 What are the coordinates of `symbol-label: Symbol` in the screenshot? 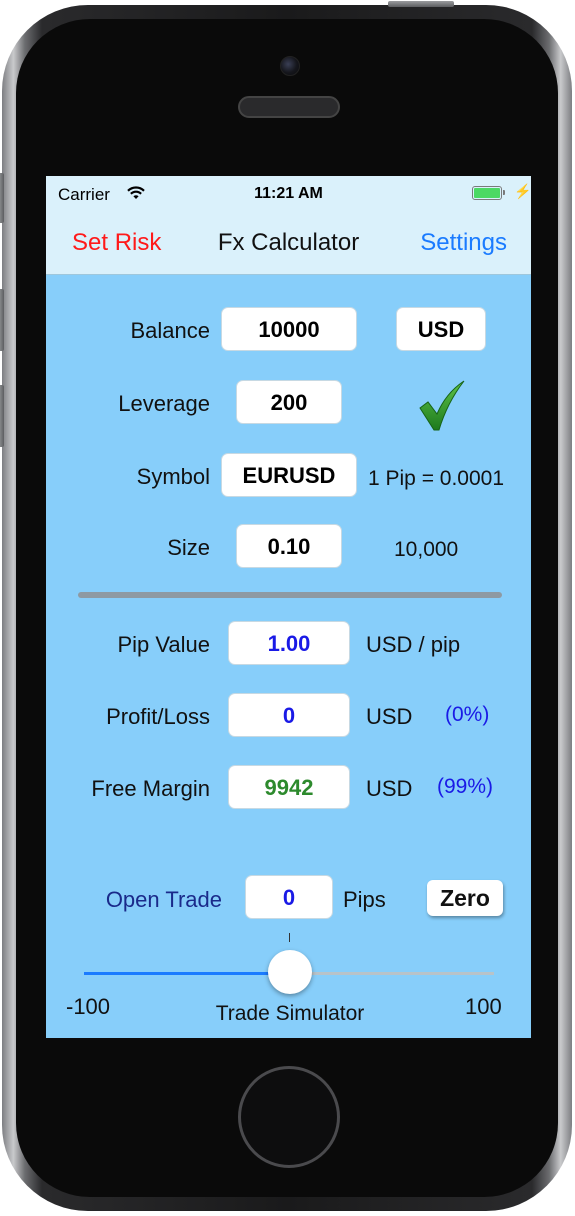 It's located at (173, 476).